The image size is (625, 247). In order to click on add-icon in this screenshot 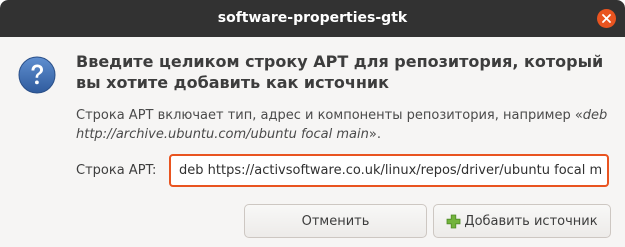, I will do `click(454, 221)`.